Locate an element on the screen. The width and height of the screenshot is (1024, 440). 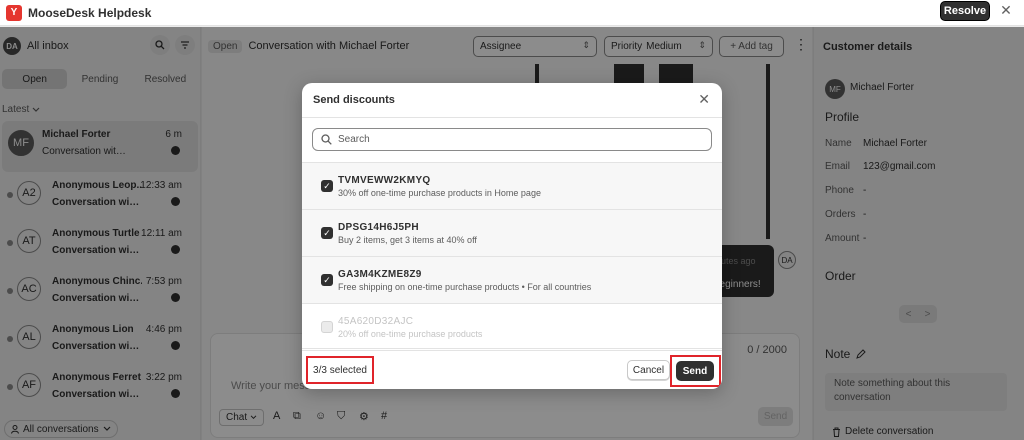
discount-description: 20% off one-time purchase products is located at coordinates (410, 334).